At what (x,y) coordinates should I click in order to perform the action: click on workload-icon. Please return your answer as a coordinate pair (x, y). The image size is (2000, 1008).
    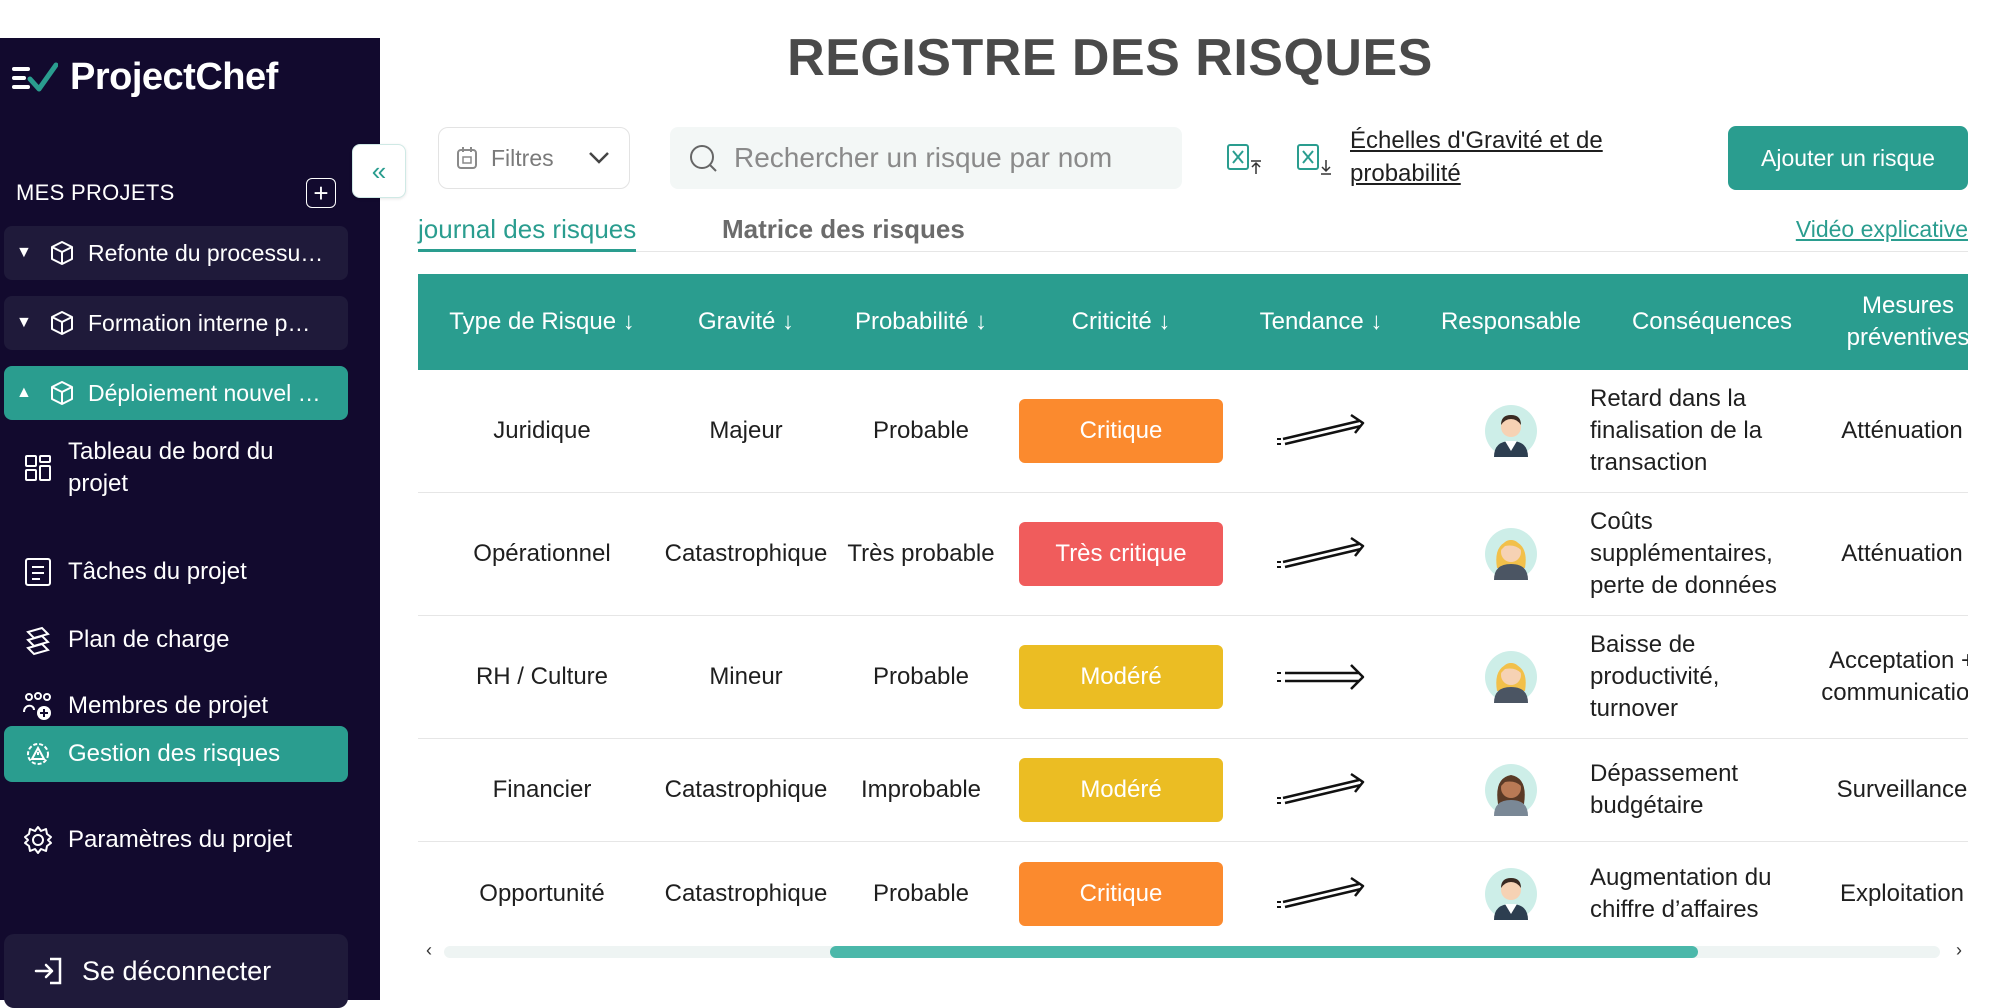
    Looking at the image, I should click on (38, 641).